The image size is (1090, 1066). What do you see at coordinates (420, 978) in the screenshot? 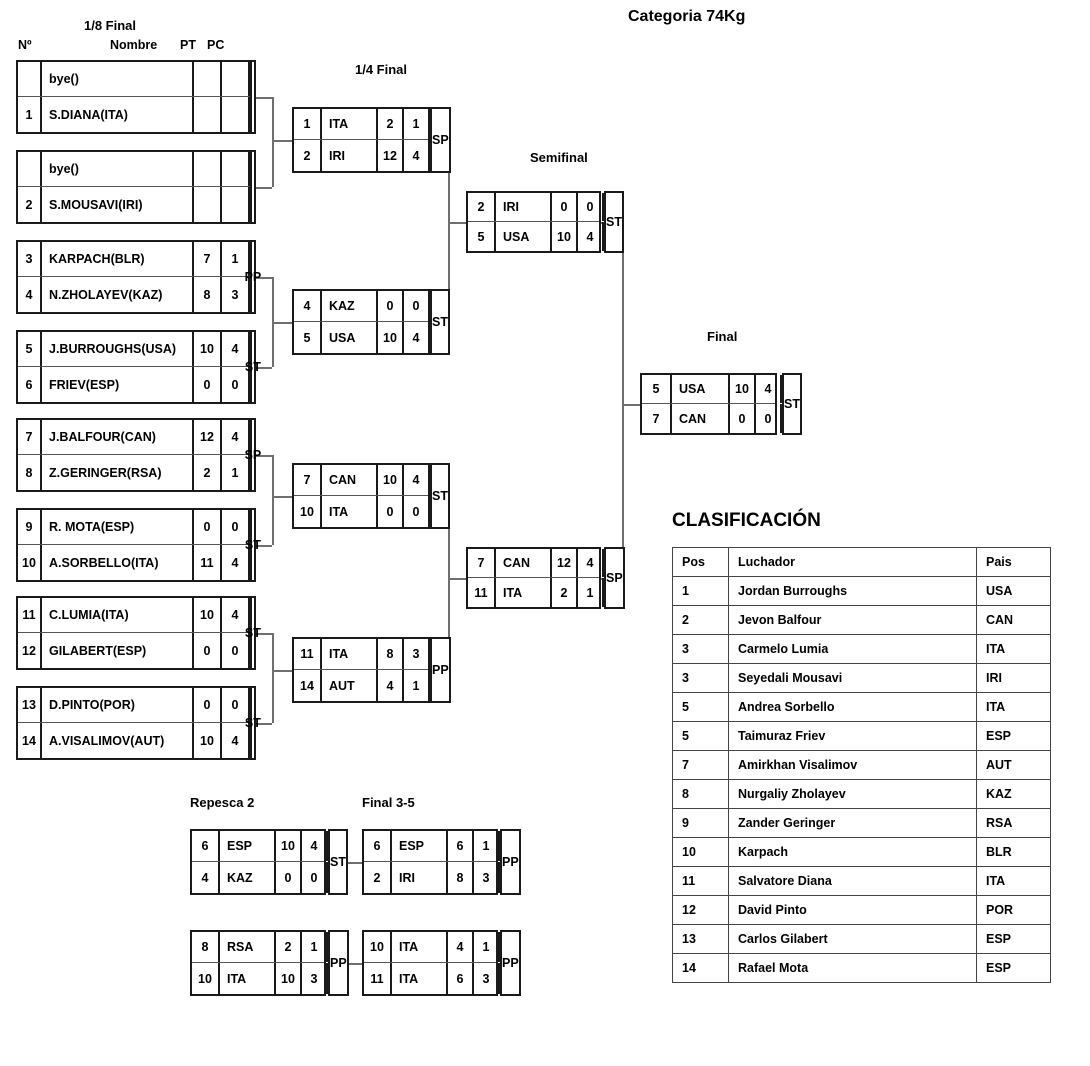
I see `final35-match-2-bot-competitor: ITA` at bounding box center [420, 978].